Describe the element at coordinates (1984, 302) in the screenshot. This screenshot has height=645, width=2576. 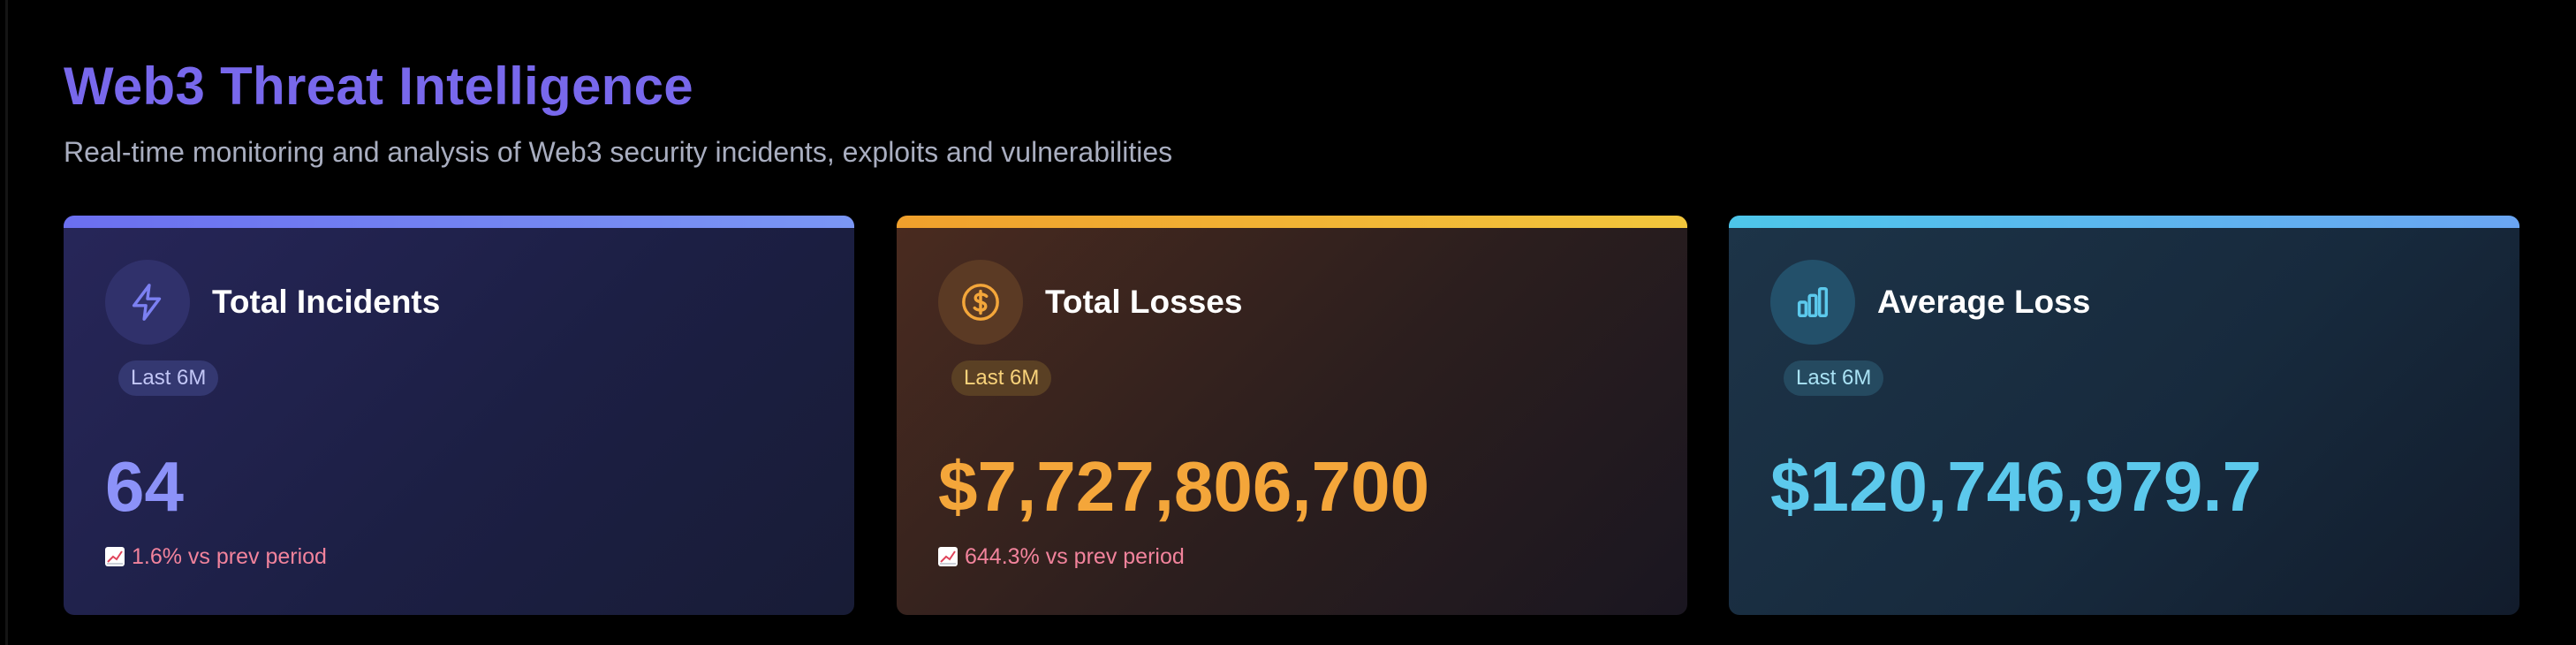
I see `card-title: Average Loss` at that location.